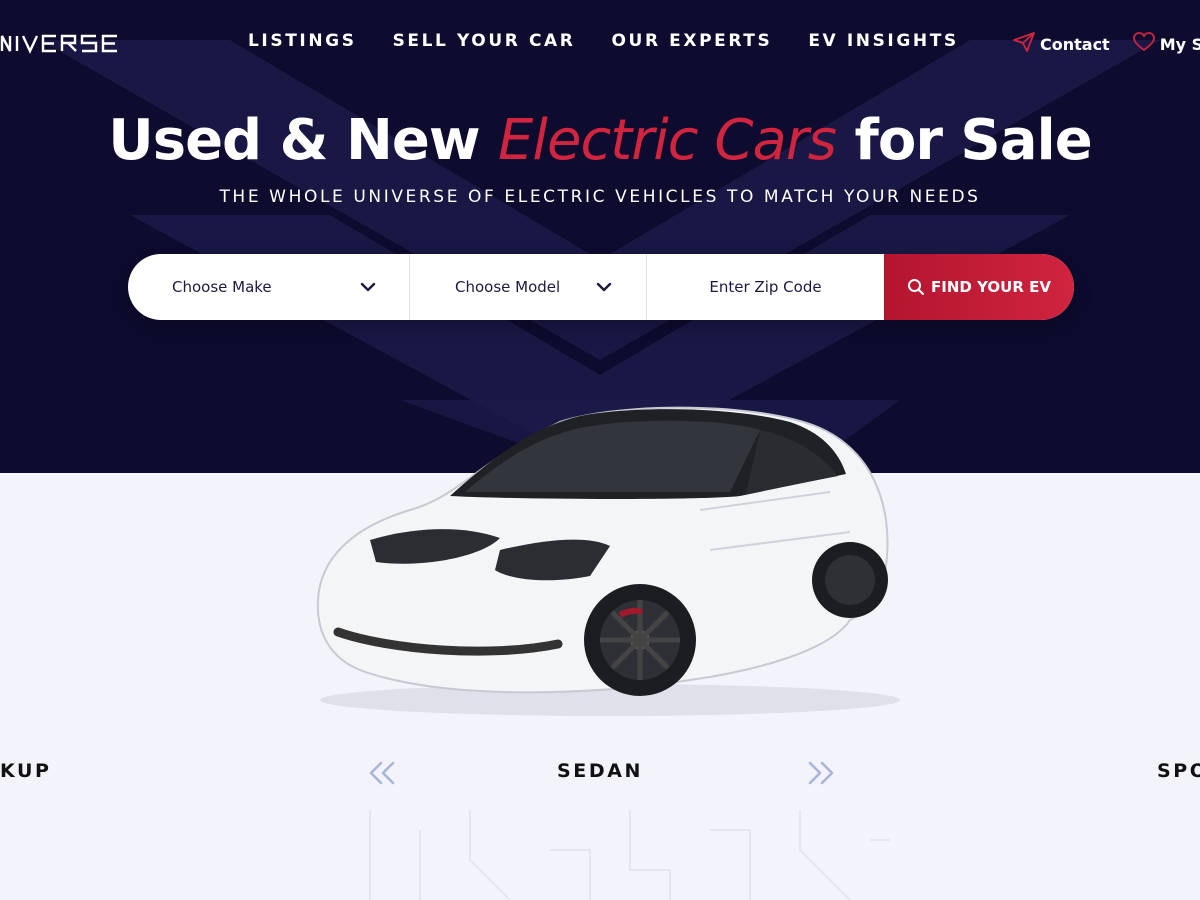  I want to click on find-your-ev-label: FIND YOUR EV, so click(991, 287).